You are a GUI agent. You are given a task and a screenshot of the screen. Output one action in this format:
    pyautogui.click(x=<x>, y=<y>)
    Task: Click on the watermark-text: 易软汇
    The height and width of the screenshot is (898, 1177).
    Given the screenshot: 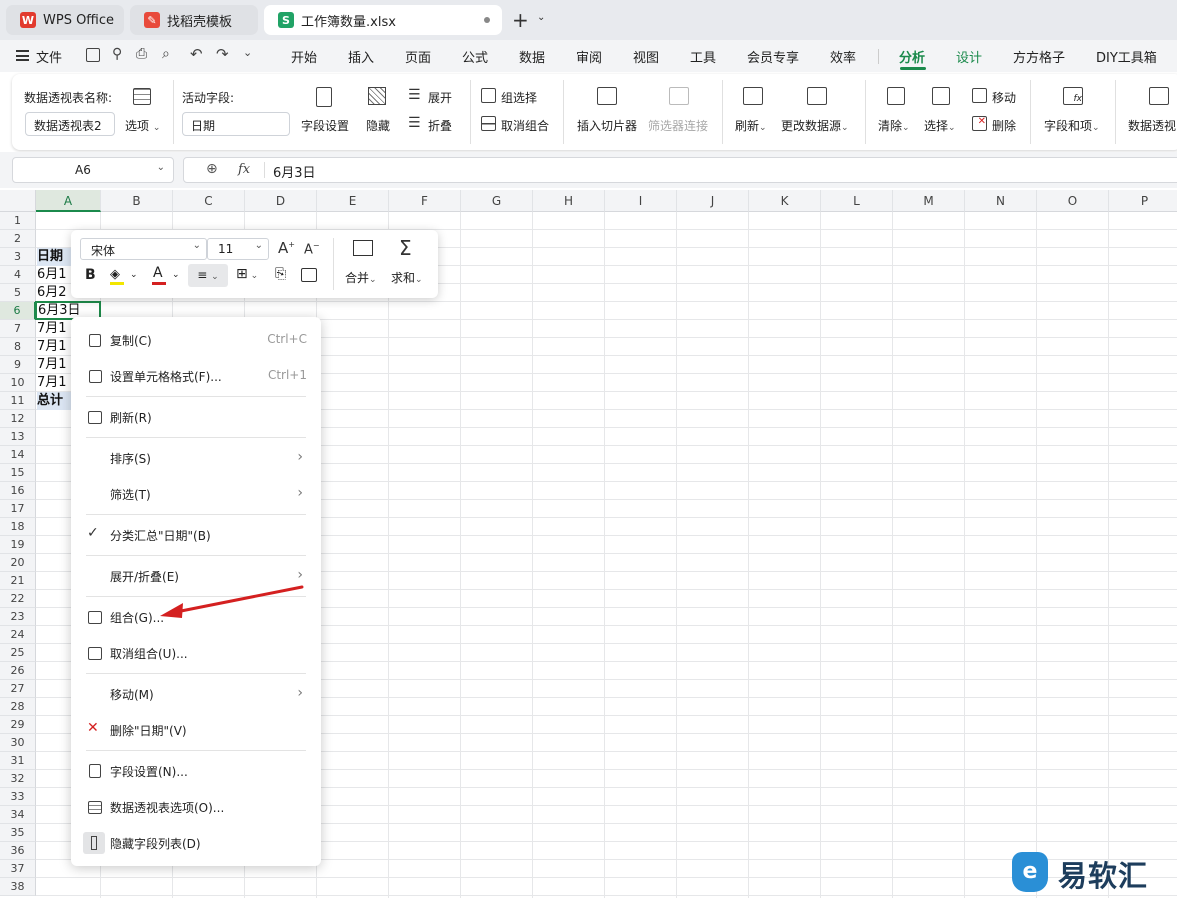 What is the action you would take?
    pyautogui.click(x=1103, y=876)
    